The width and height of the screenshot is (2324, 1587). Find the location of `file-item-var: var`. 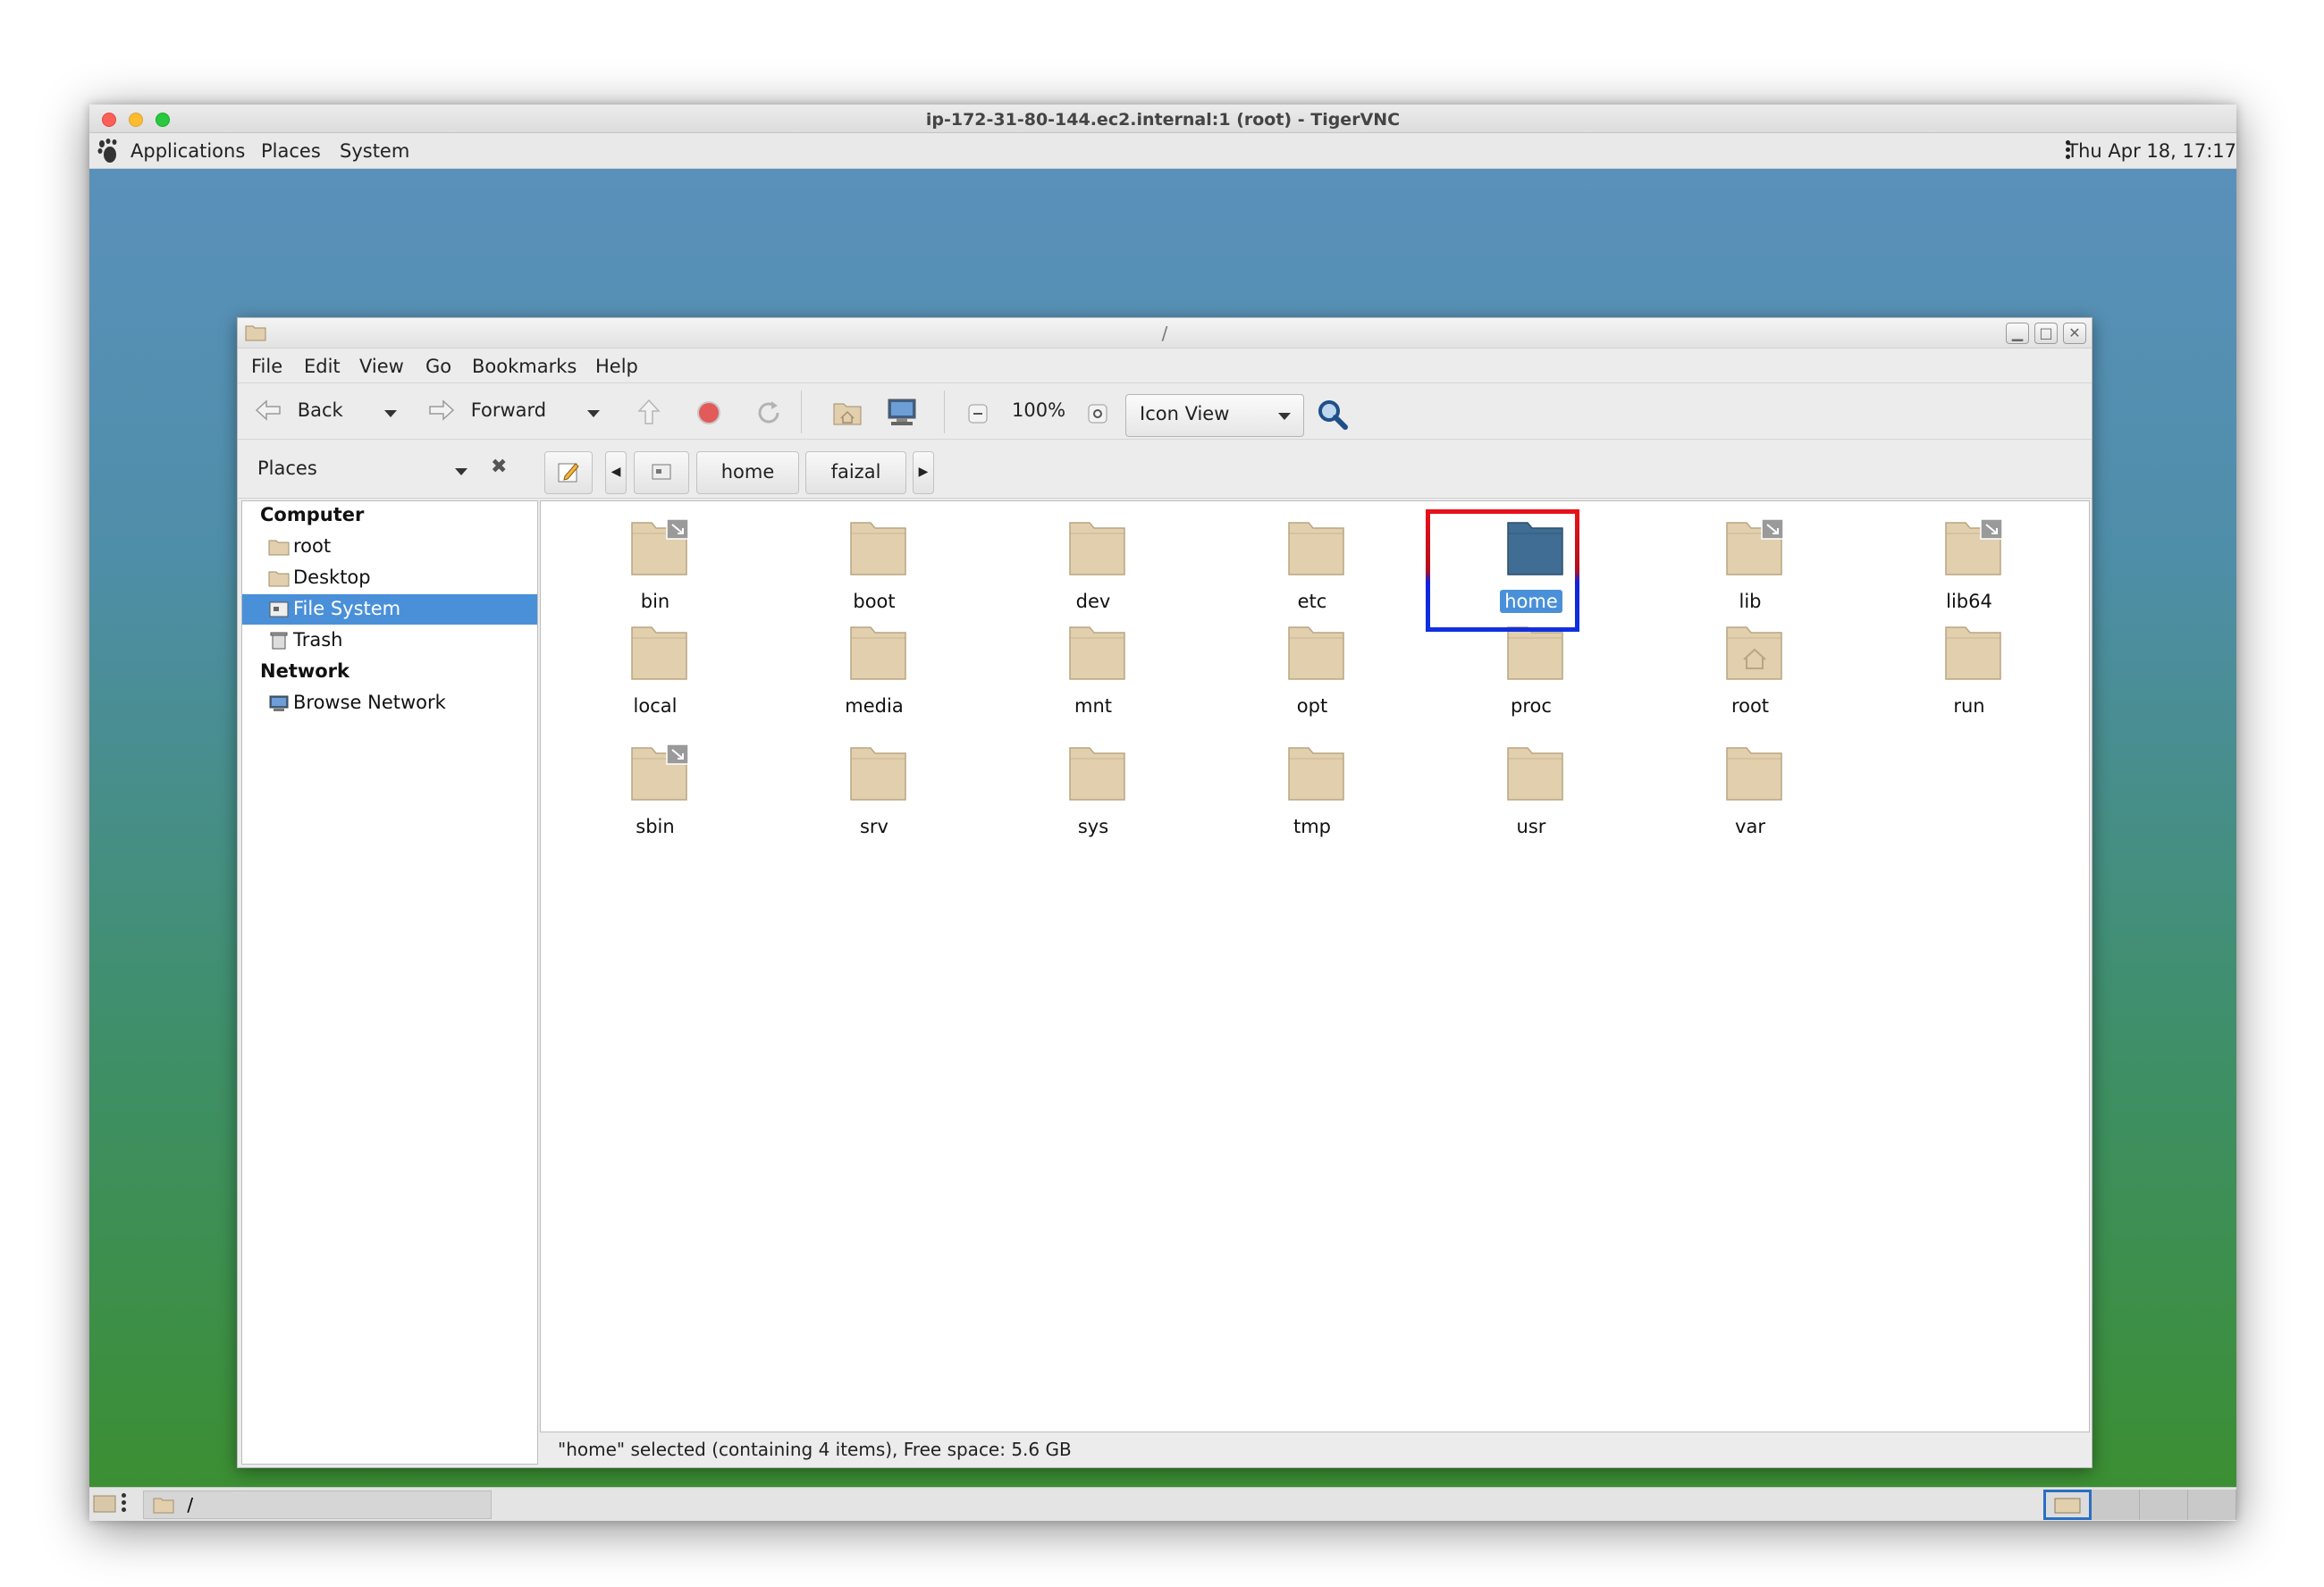

file-item-var: var is located at coordinates (1751, 789).